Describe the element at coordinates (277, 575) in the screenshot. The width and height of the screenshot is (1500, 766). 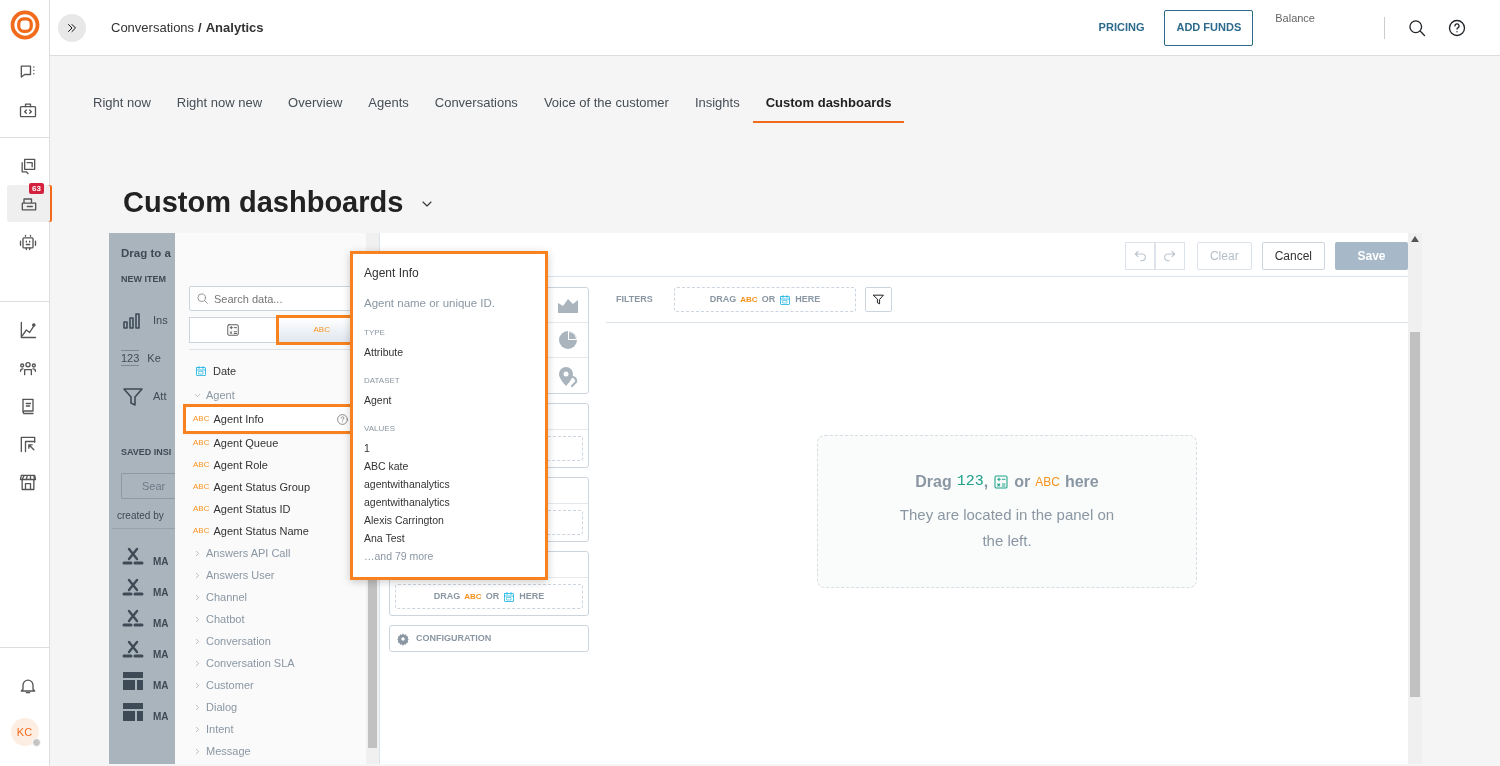
I see `field-group: Answers User` at that location.